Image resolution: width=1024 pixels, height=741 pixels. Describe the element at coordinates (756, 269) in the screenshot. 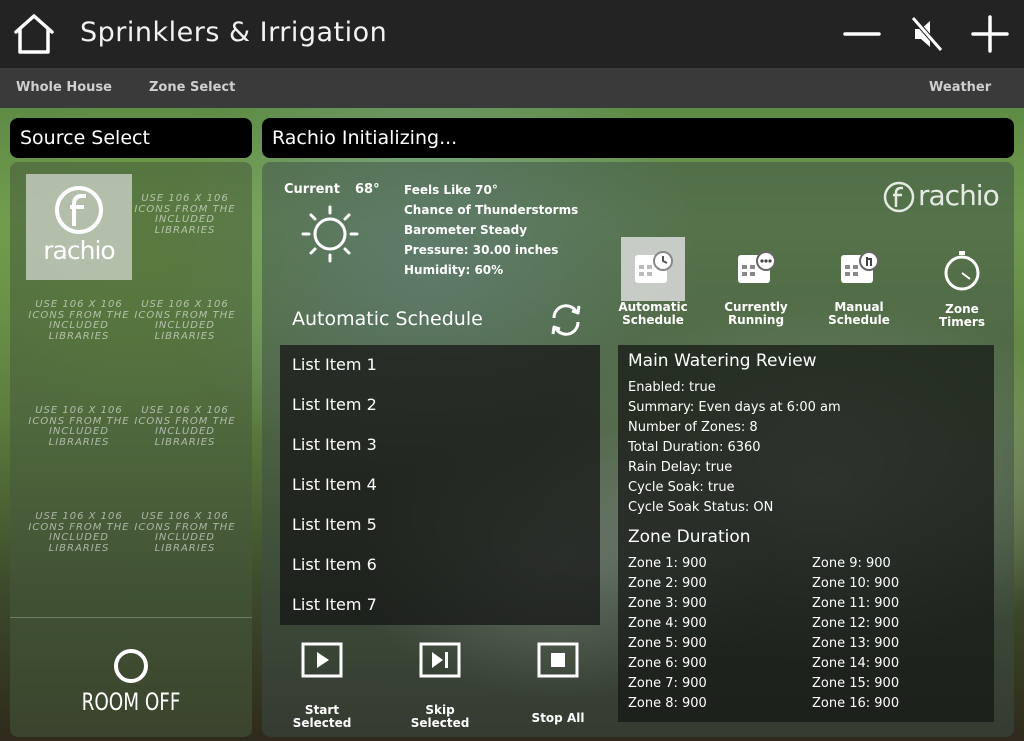

I see `currently-running-icon` at that location.